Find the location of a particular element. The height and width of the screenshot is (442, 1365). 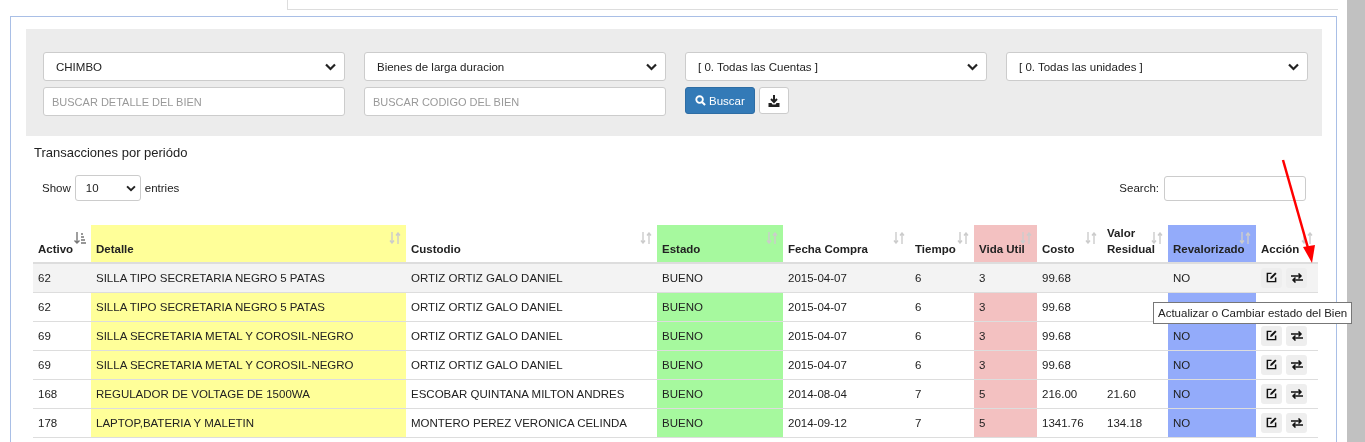

download-icon is located at coordinates (773, 100).